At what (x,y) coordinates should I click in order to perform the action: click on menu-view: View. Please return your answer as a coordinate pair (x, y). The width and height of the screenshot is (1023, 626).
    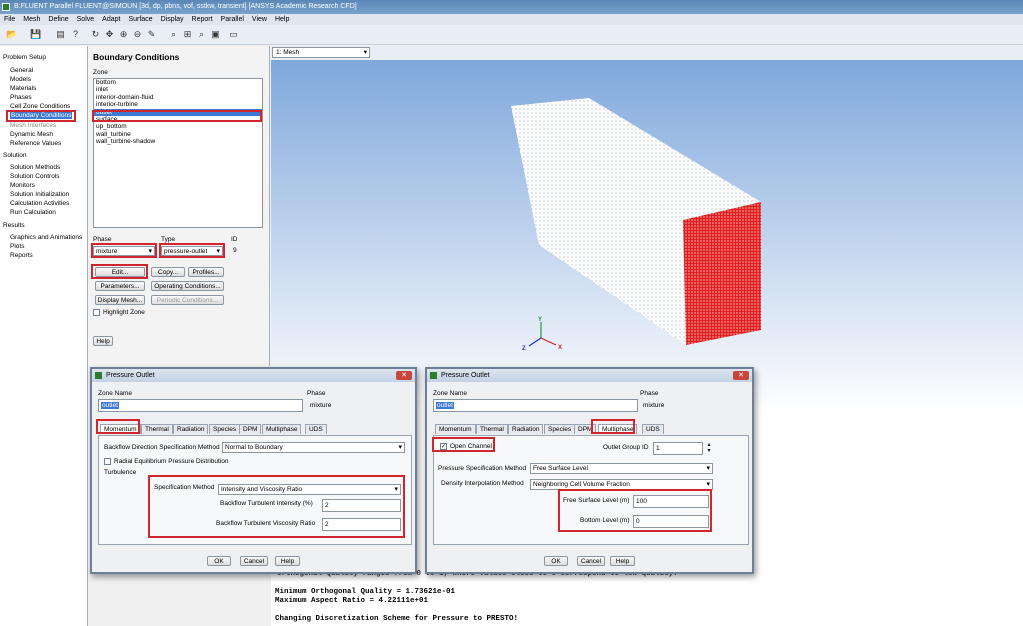
    Looking at the image, I should click on (259, 19).